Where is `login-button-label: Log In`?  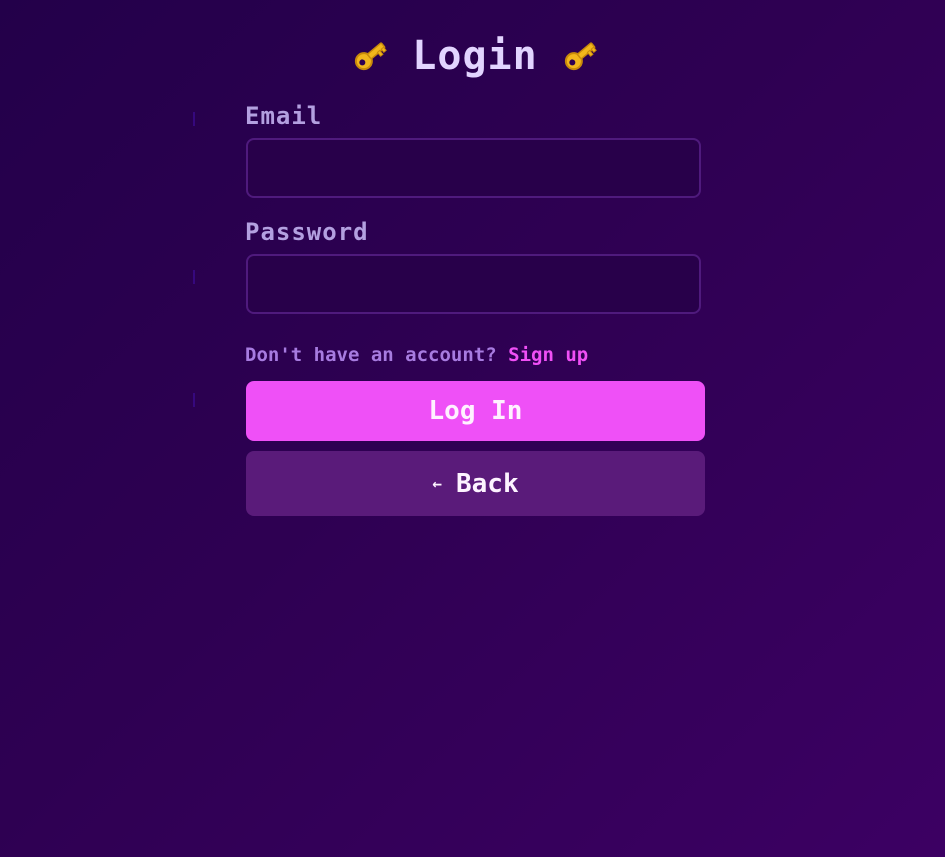
login-button-label: Log In is located at coordinates (475, 411).